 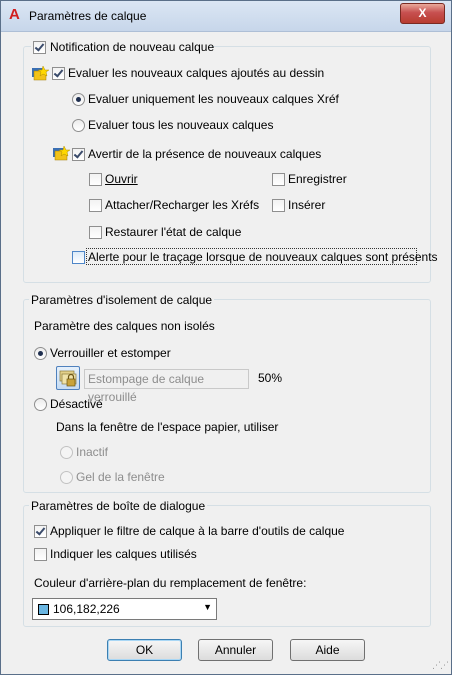 I want to click on isolation-legend: Paramètres d'isolement de calque, so click(x=122, y=300).